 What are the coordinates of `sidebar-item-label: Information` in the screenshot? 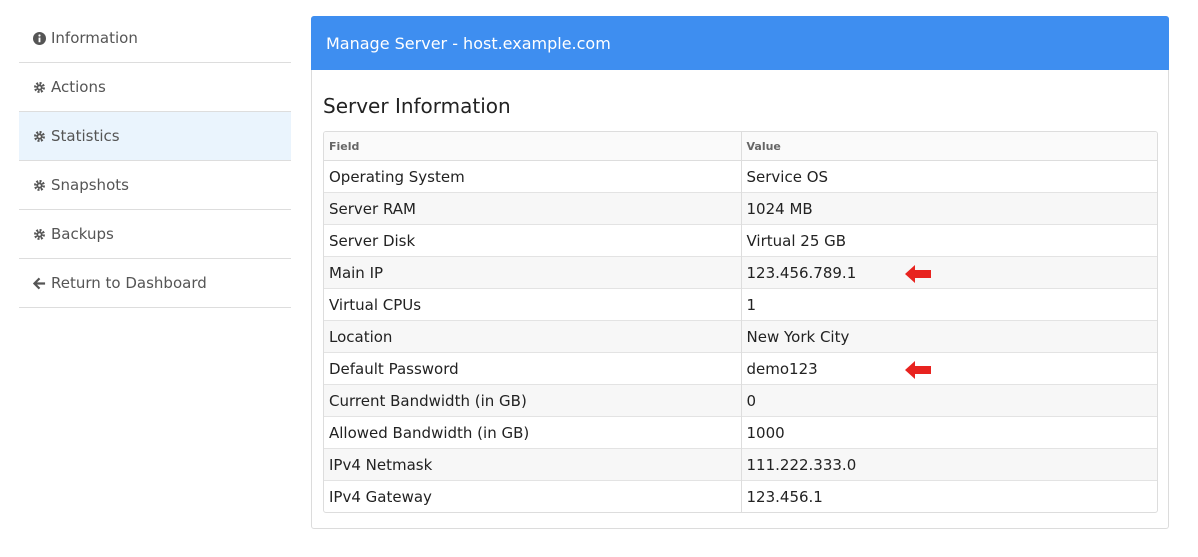 It's located at (94, 38).